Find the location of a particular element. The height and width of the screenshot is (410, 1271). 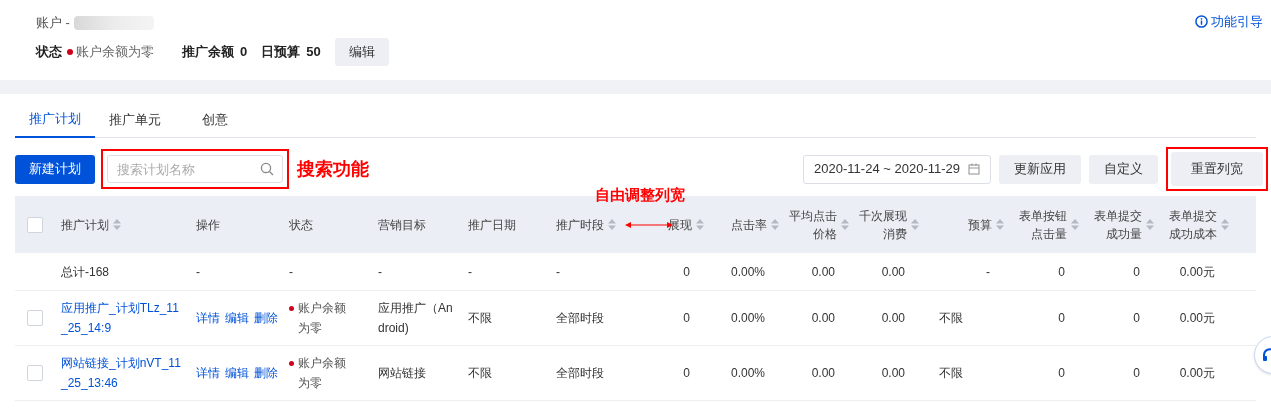

calendar-icon is located at coordinates (974, 169).